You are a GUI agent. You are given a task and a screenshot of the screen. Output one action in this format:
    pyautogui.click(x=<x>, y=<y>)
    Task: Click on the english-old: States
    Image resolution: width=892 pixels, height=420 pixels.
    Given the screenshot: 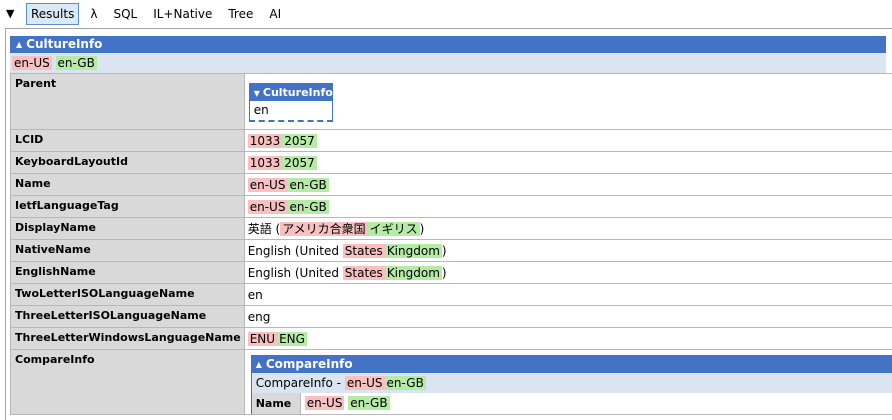 What is the action you would take?
    pyautogui.click(x=364, y=273)
    